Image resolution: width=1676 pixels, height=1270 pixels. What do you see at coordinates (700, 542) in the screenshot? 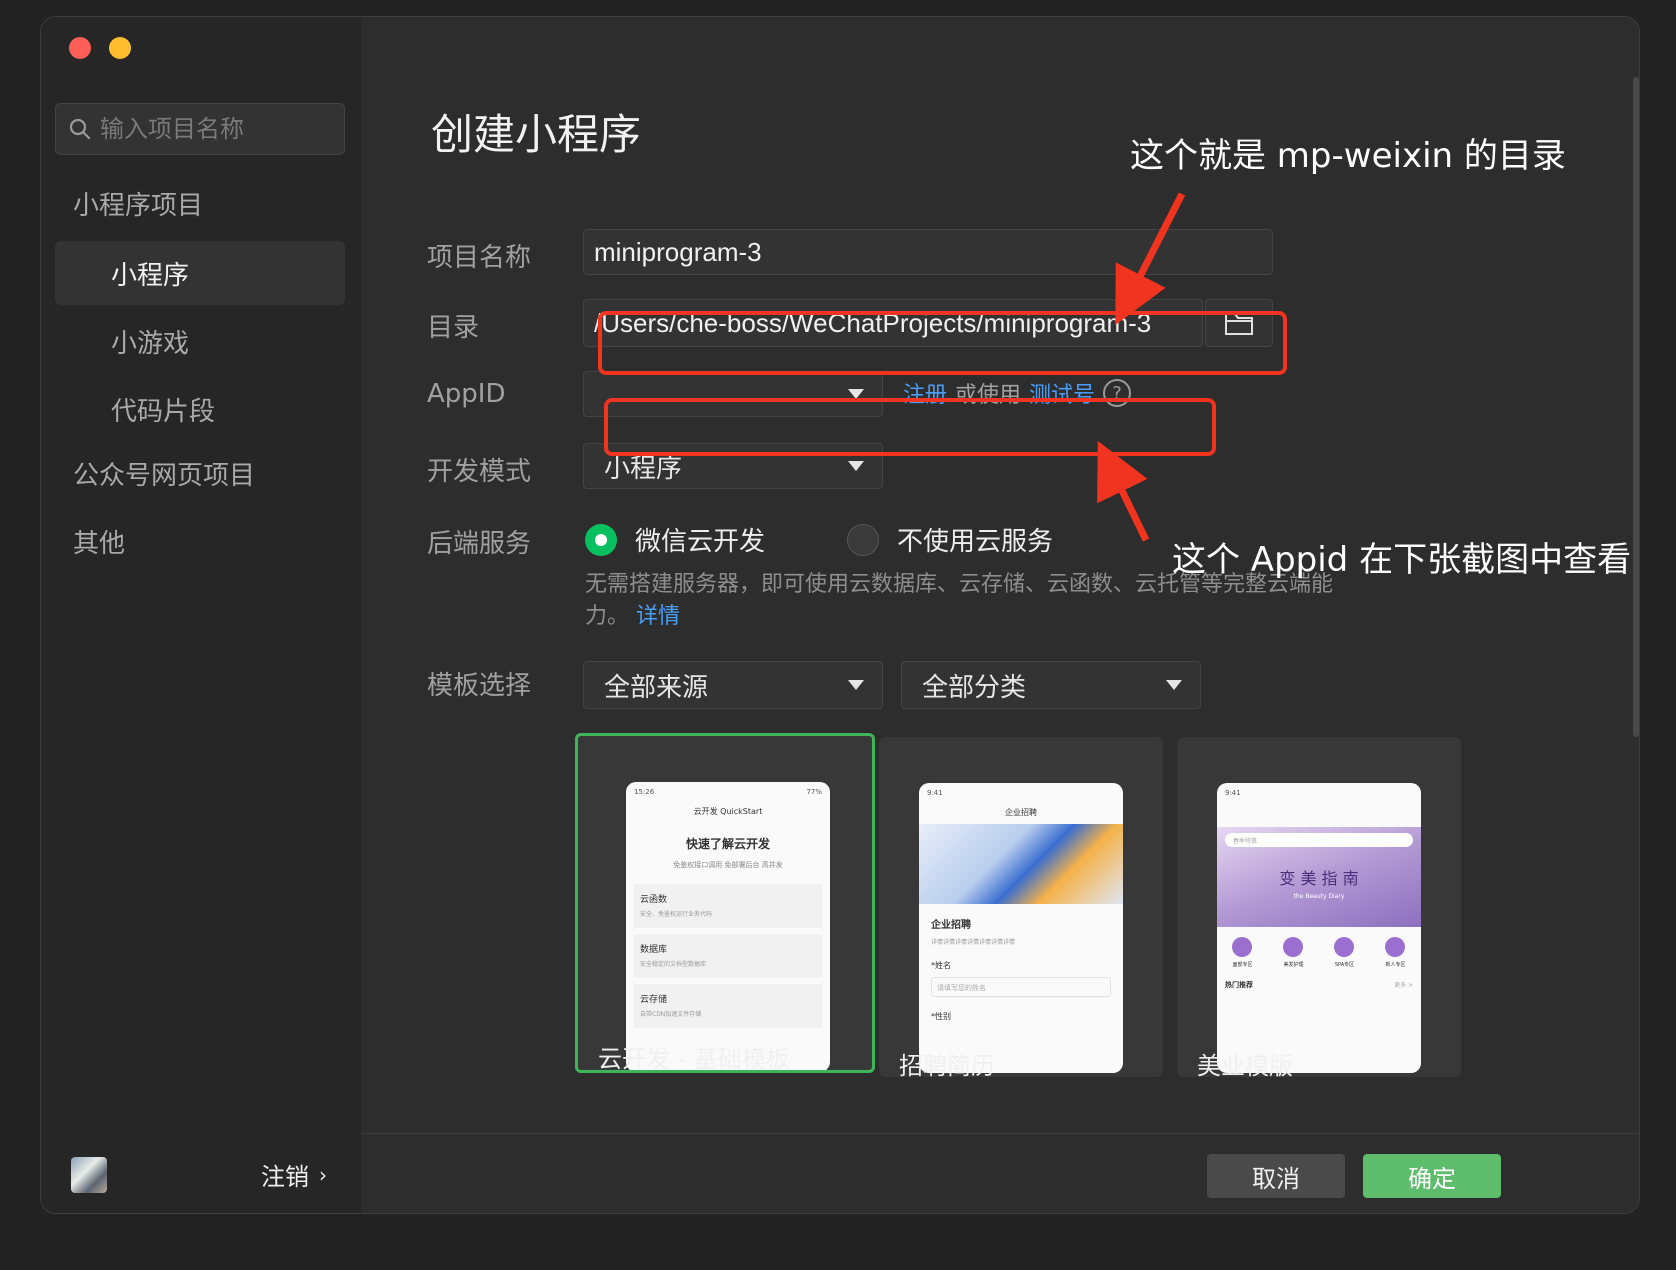
I see `backend-cloud-label: 微信云开发` at bounding box center [700, 542].